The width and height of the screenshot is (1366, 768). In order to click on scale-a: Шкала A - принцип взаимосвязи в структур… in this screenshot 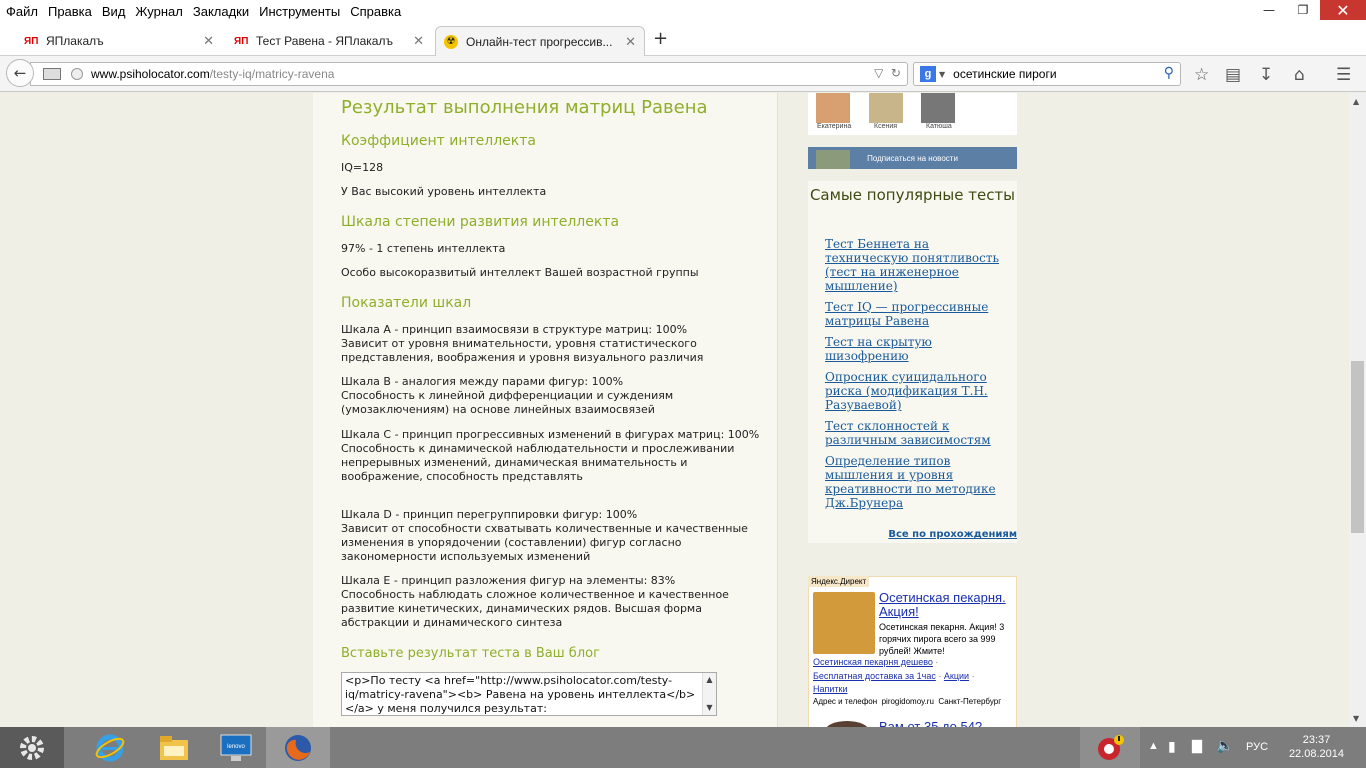, I will do `click(551, 344)`.